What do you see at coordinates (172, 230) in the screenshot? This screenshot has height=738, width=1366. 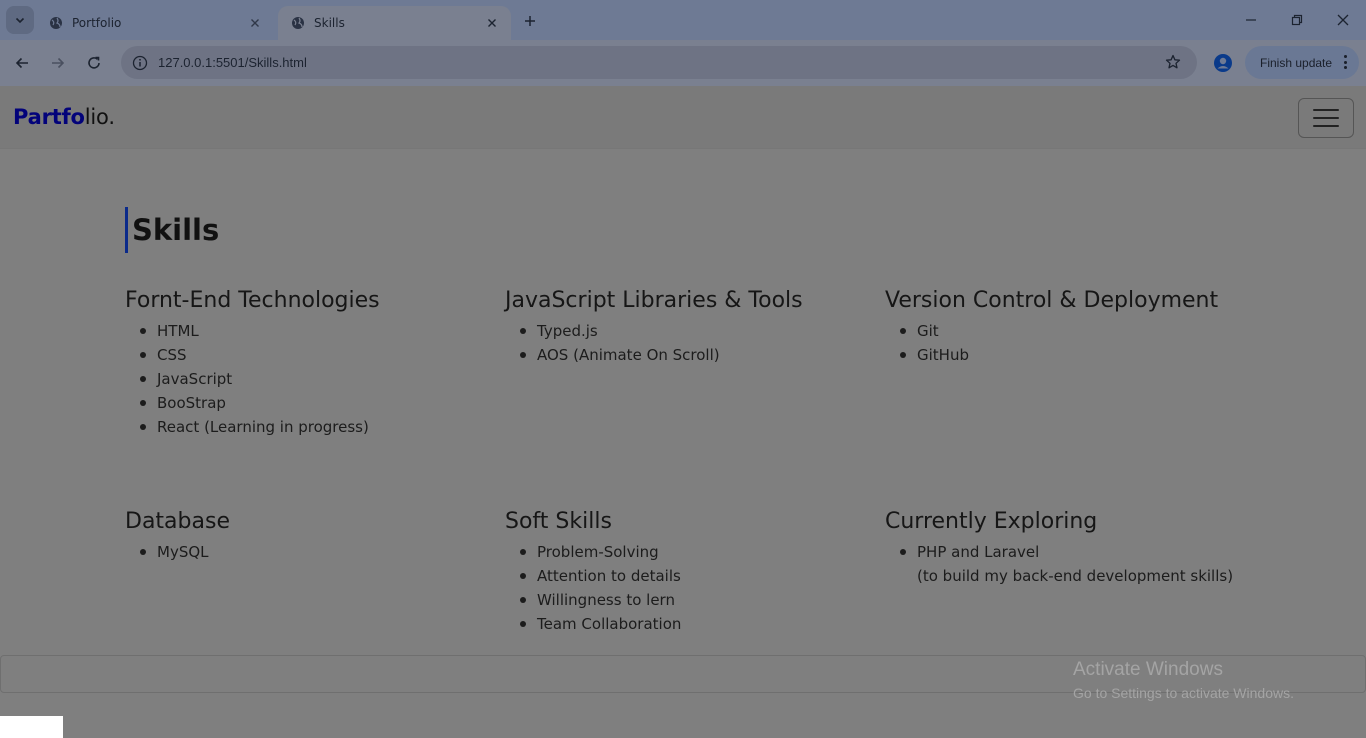 I see `page-title: Skills` at bounding box center [172, 230].